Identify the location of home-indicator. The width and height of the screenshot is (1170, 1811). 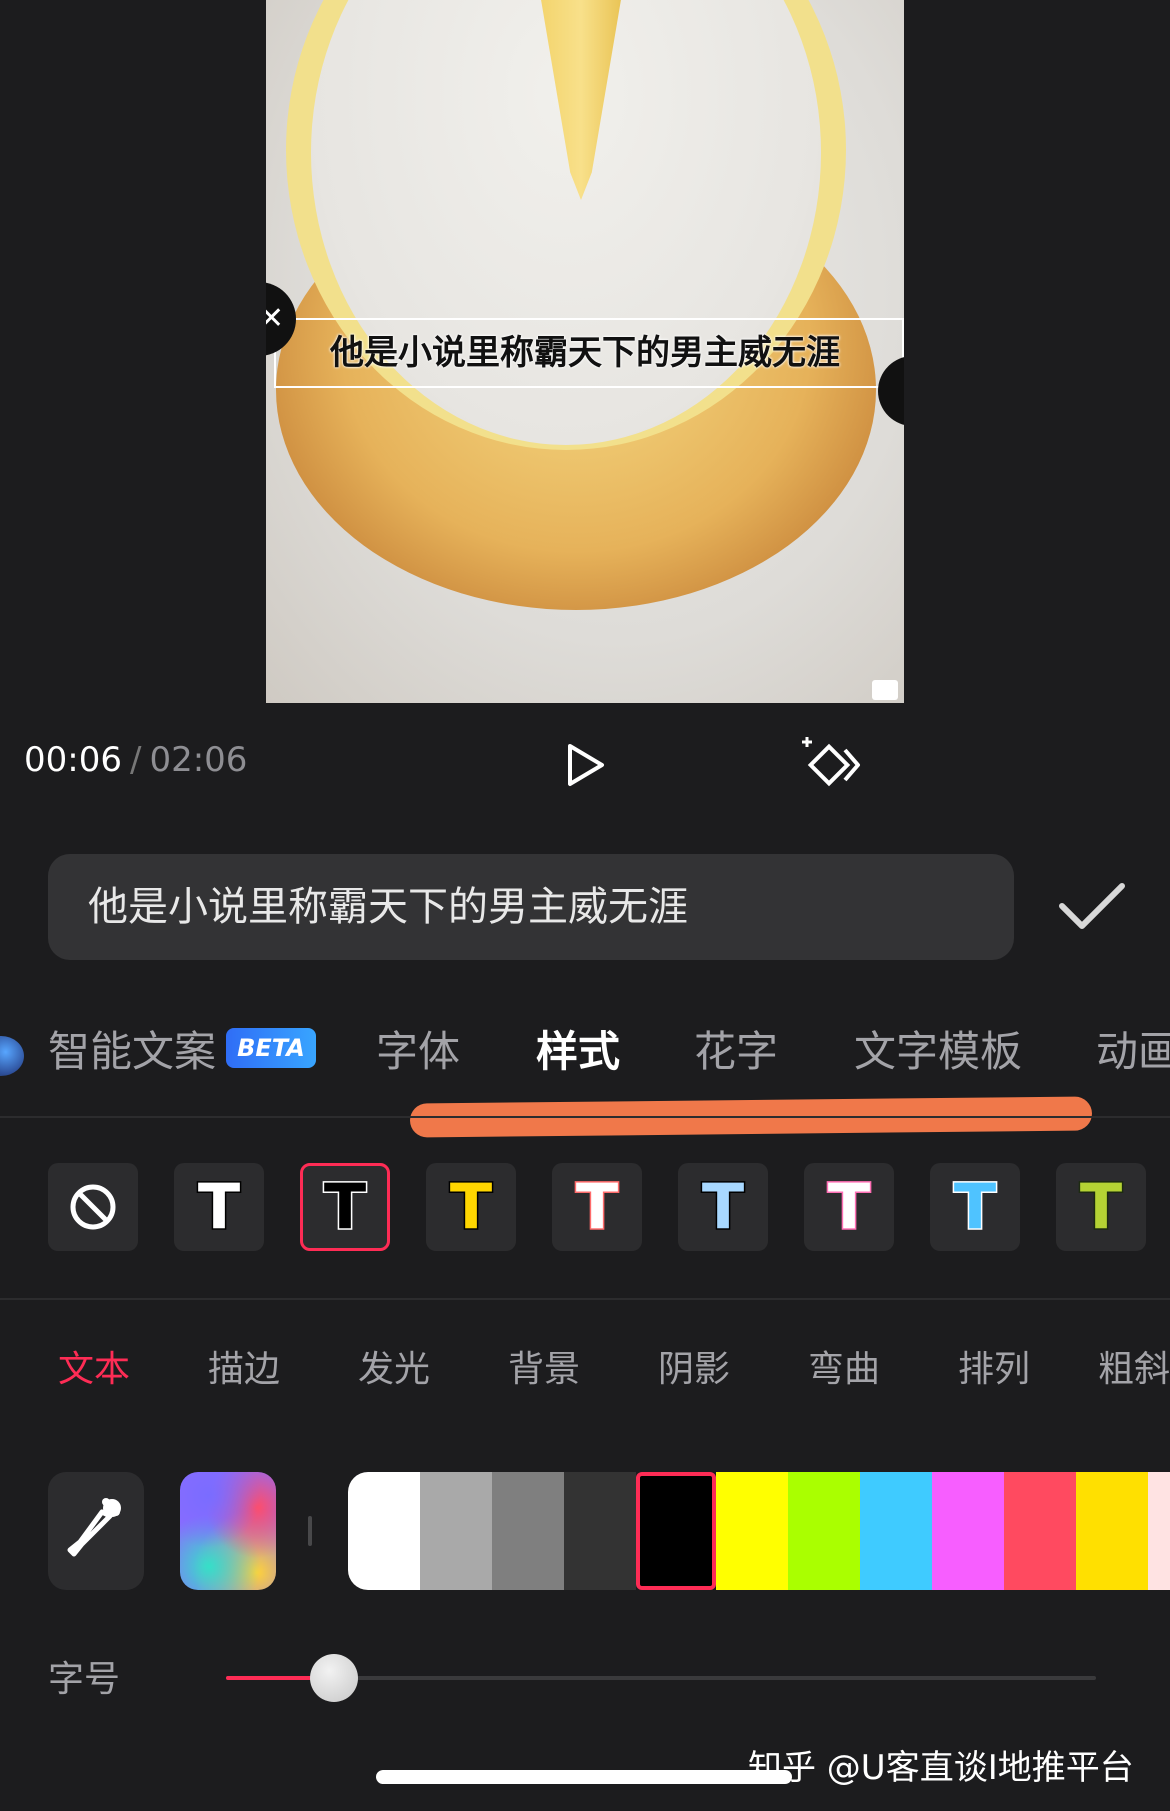
(584, 1777).